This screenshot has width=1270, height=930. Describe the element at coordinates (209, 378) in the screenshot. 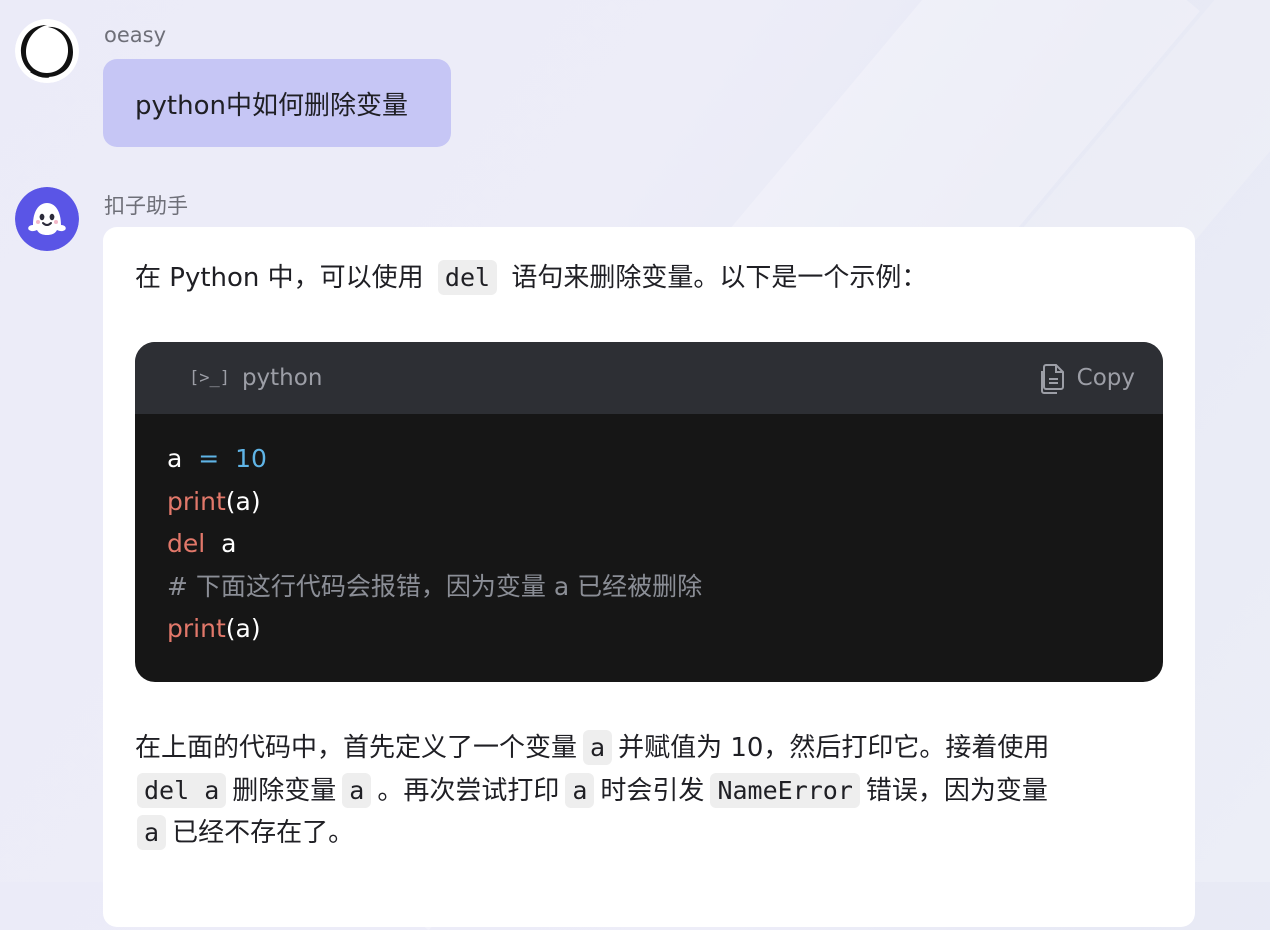

I see `terminal-icon: [>_]` at that location.